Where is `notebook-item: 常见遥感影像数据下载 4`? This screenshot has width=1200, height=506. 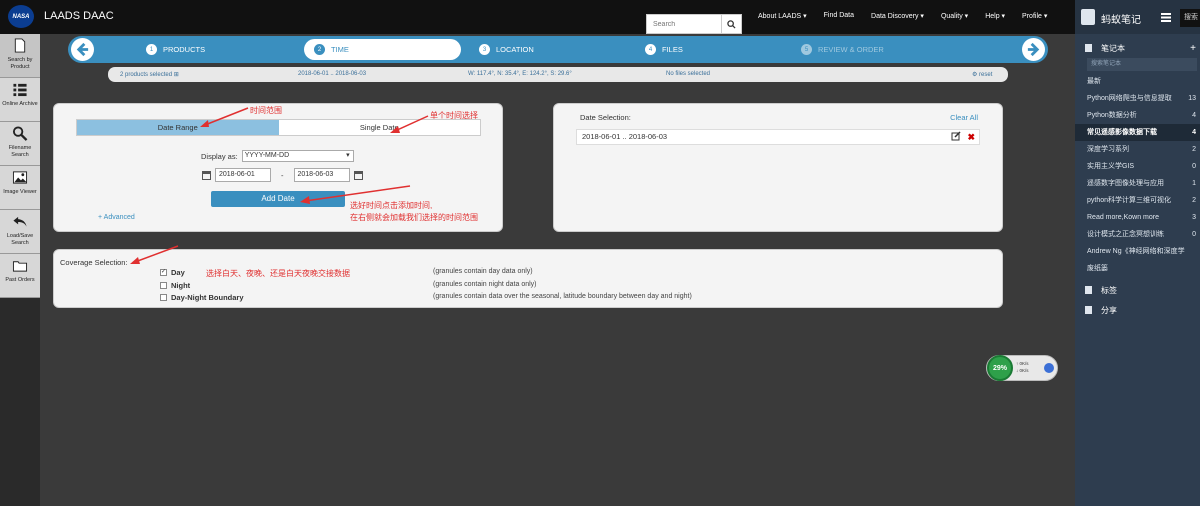
notebook-item: 常见遥感影像数据下载 4 is located at coordinates (1137, 132).